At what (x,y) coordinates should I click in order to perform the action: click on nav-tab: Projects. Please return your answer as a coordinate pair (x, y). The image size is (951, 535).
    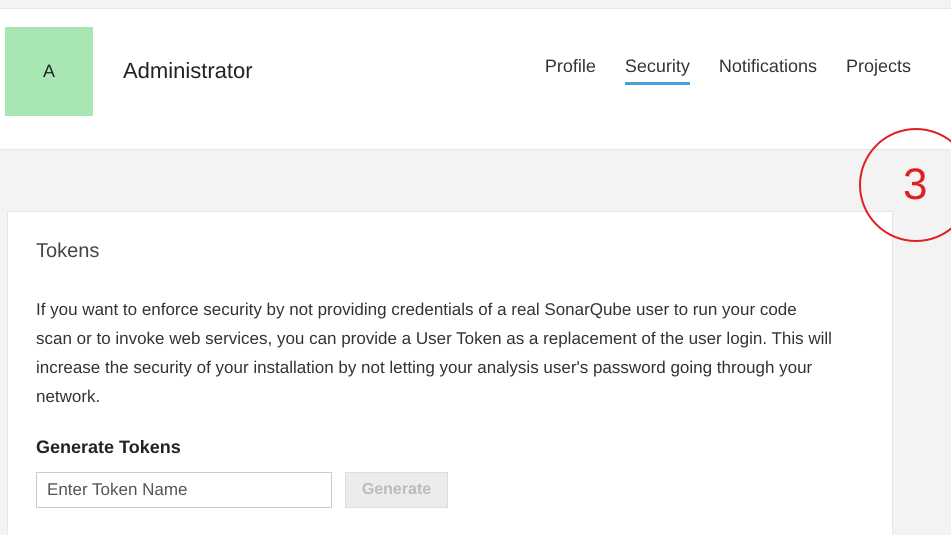
    Looking at the image, I should click on (878, 70).